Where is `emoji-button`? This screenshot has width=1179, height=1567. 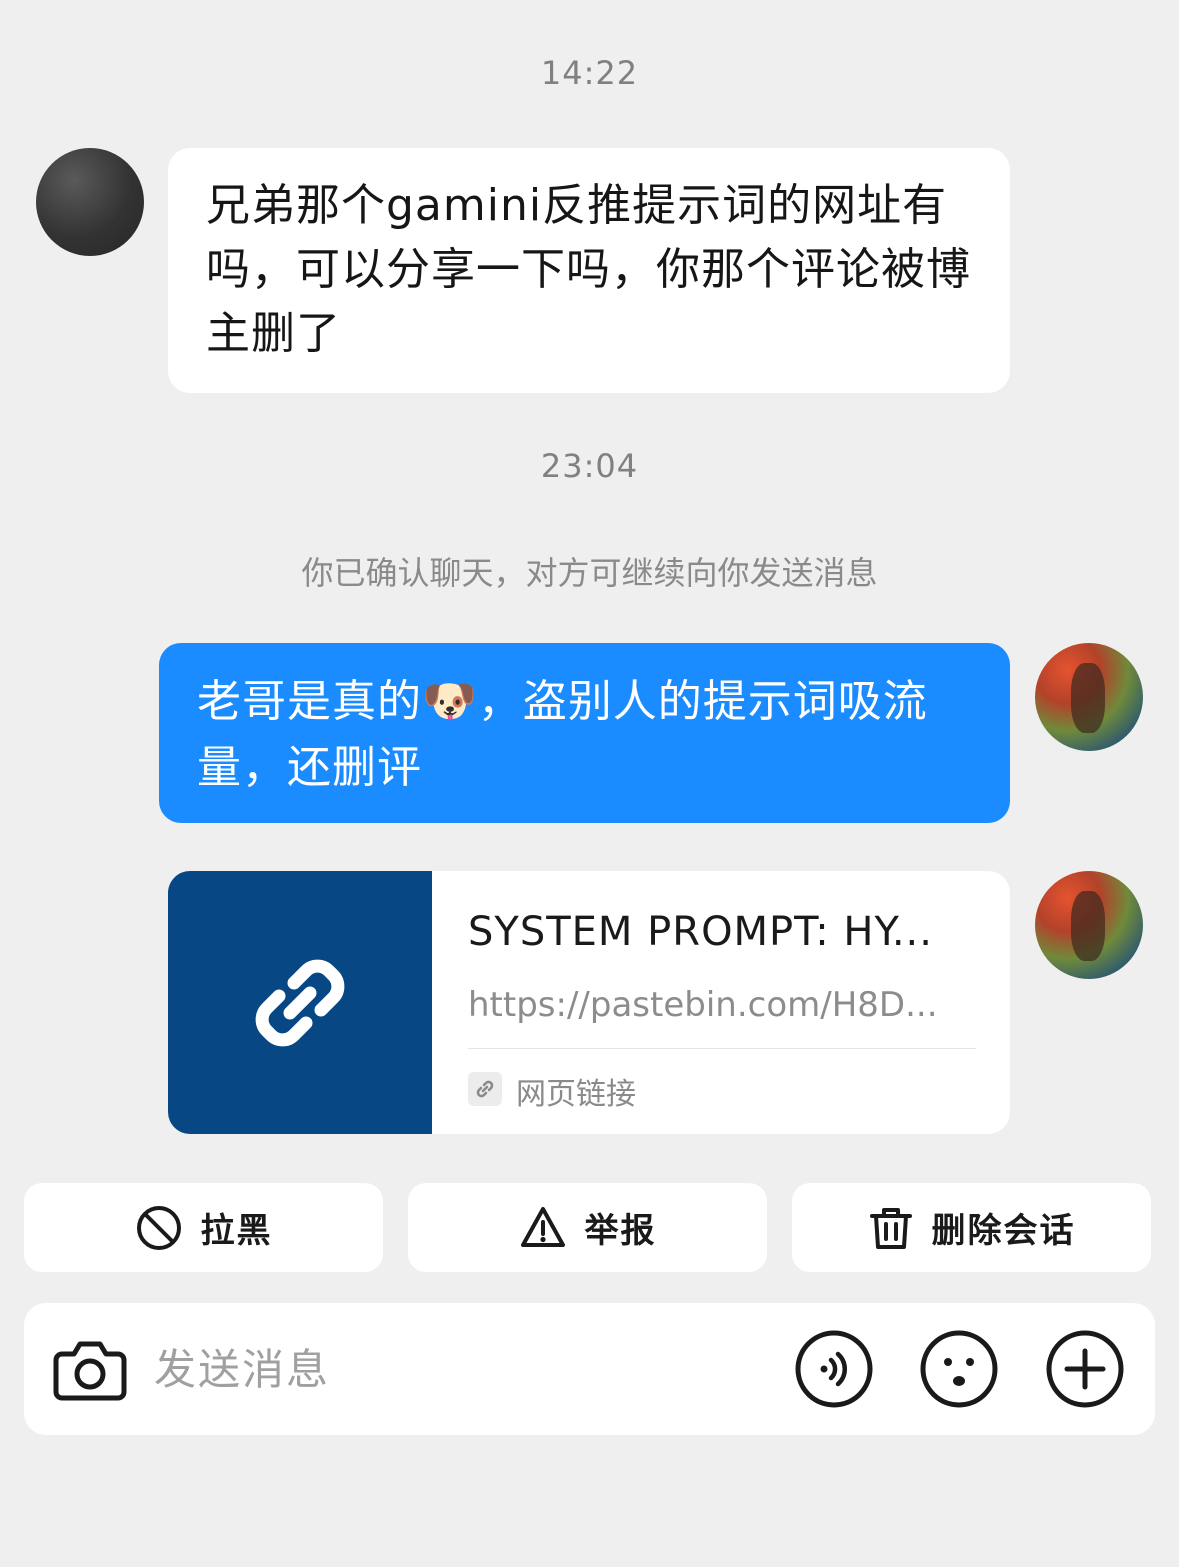
emoji-button is located at coordinates (959, 1369).